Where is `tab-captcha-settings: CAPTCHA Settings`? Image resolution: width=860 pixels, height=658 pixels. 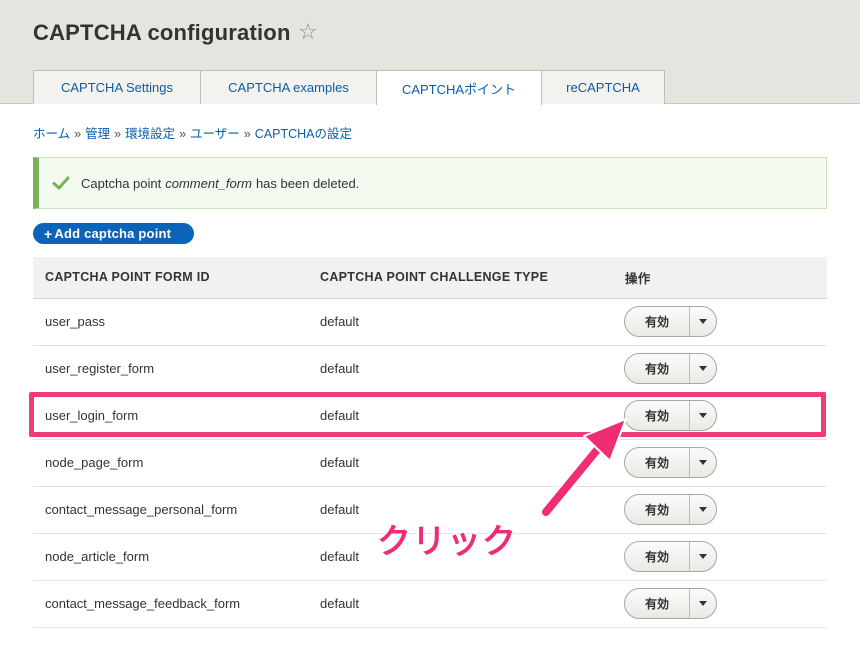
tab-captcha-settings: CAPTCHA Settings is located at coordinates (117, 87).